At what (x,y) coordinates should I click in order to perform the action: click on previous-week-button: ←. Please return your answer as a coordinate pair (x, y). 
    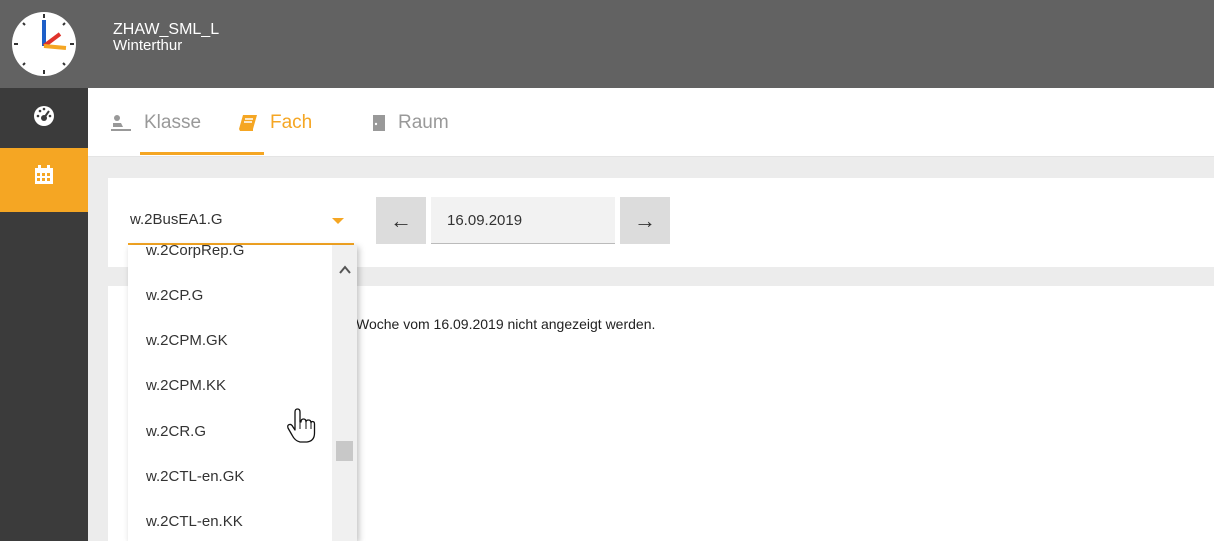
    Looking at the image, I should click on (401, 220).